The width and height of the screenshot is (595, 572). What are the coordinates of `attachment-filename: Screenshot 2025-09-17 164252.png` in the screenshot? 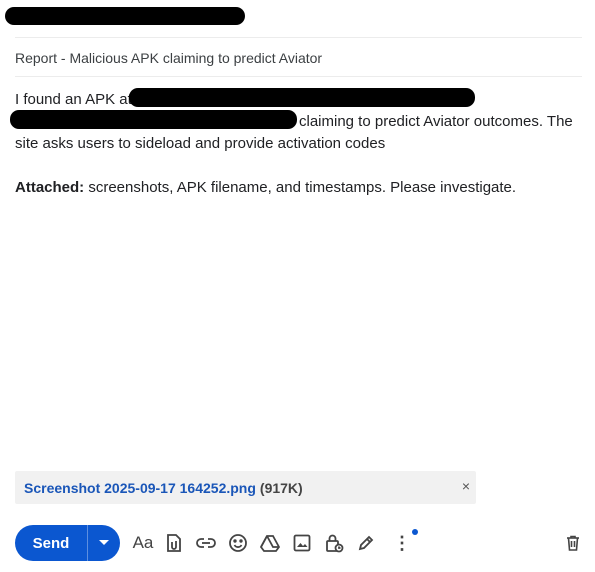 It's located at (140, 488).